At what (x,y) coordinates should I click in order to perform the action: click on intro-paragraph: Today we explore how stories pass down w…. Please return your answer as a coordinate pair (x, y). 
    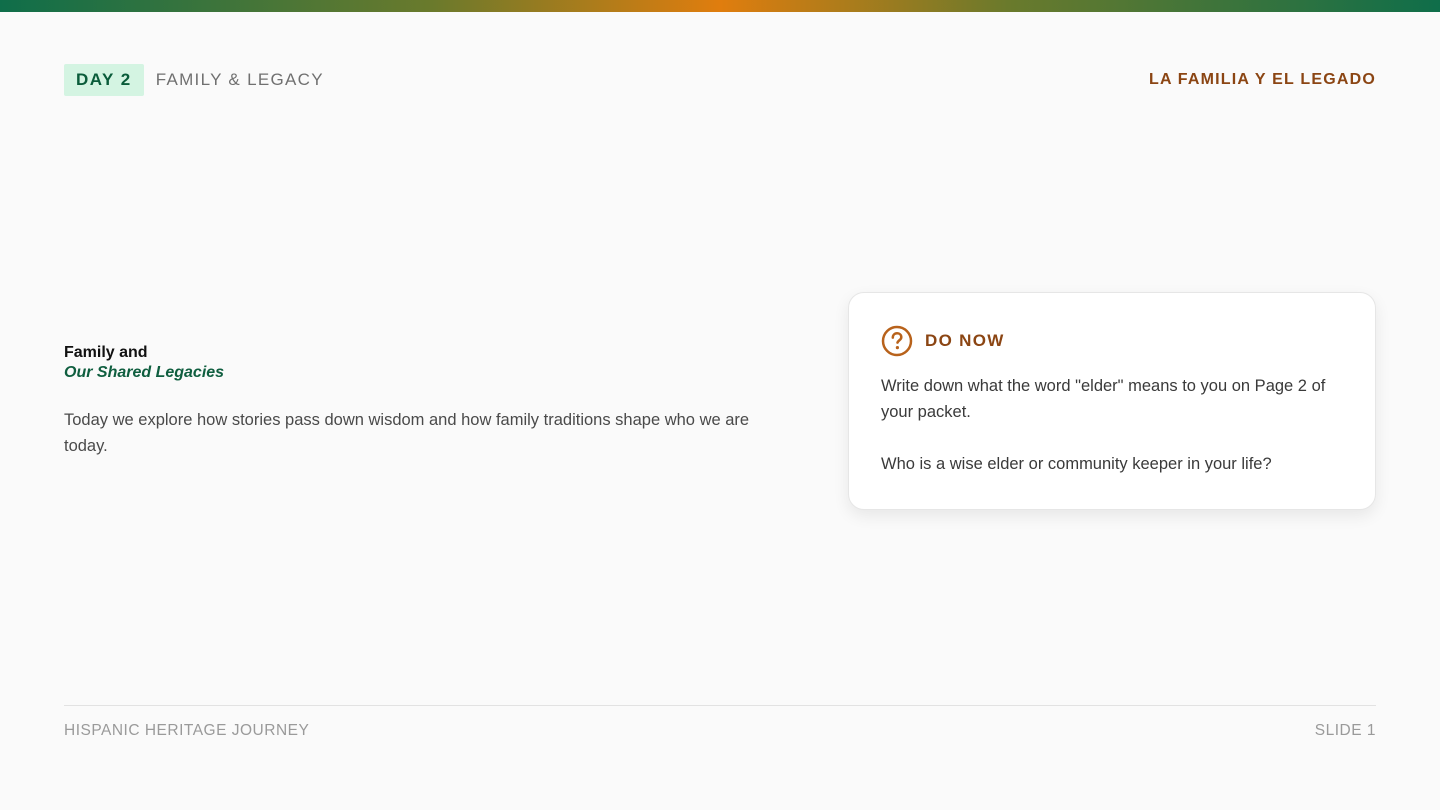
    Looking at the image, I should click on (407, 433).